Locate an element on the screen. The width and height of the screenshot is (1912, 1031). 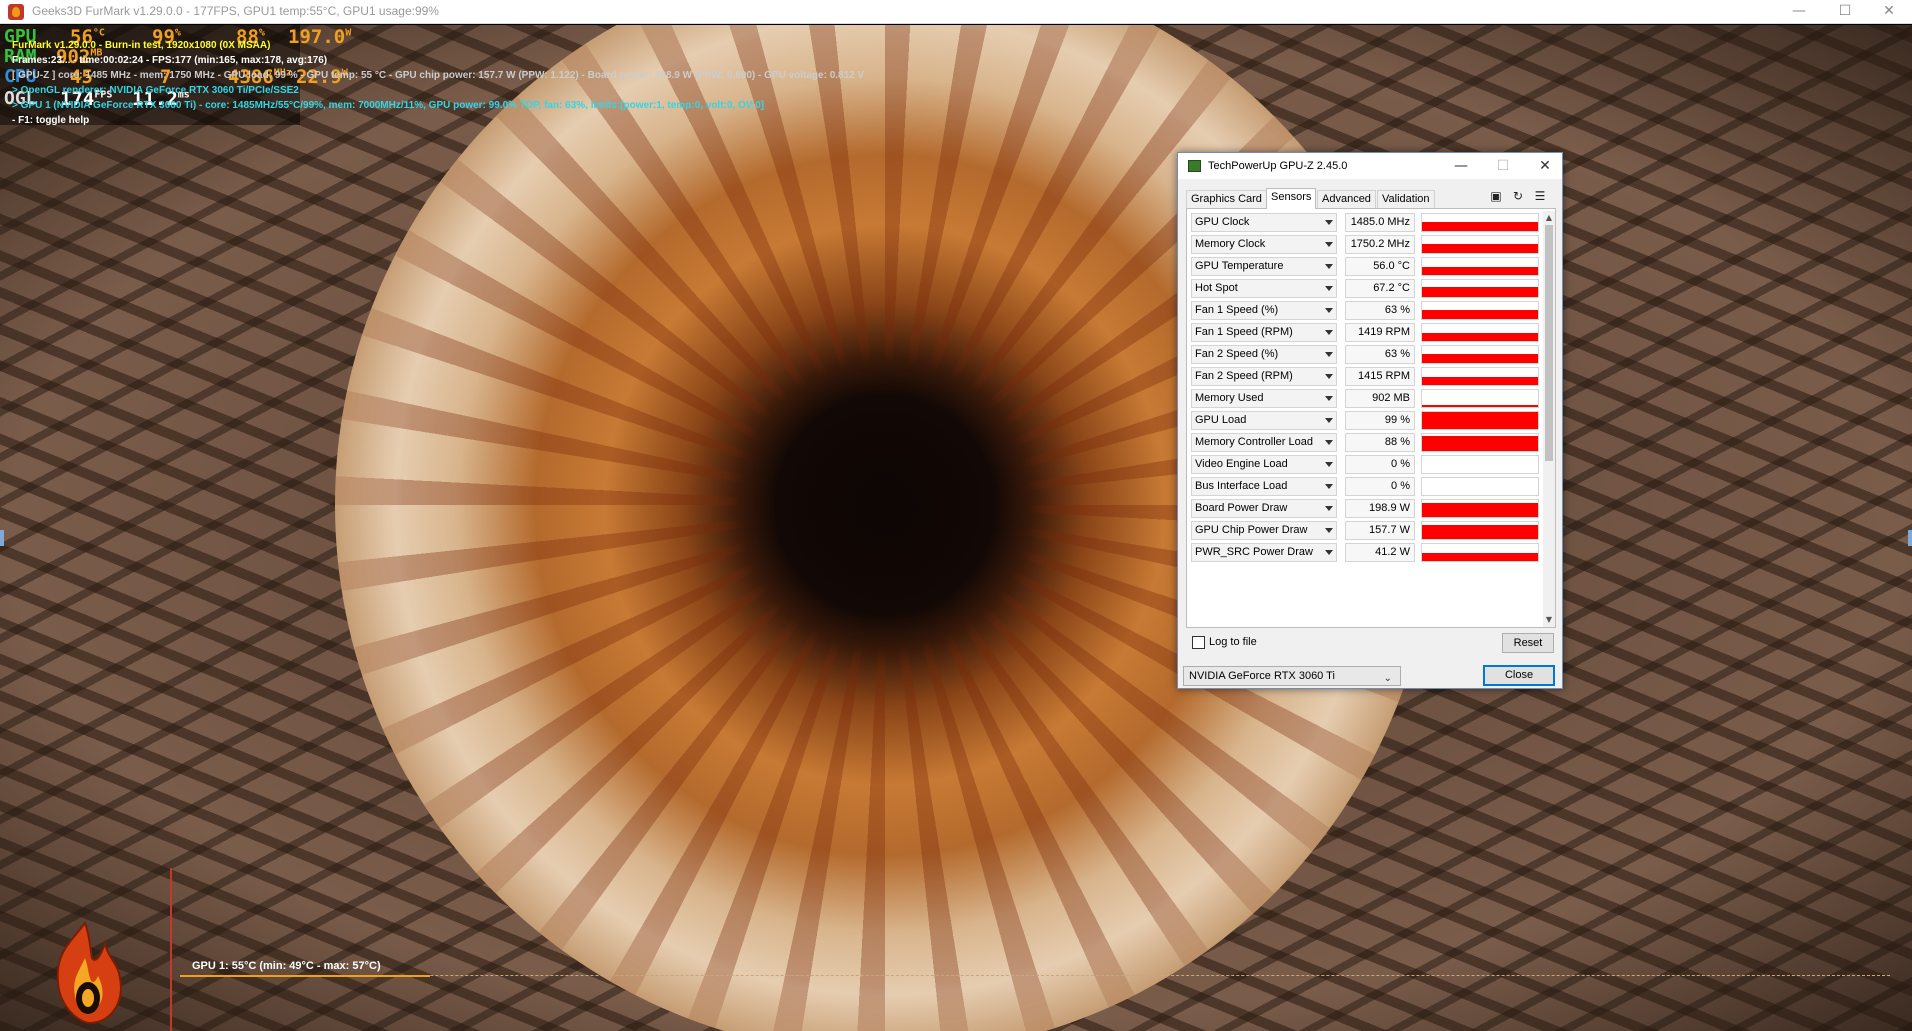
gpuz-maximize-button: ☐ is located at coordinates (1503, 166).